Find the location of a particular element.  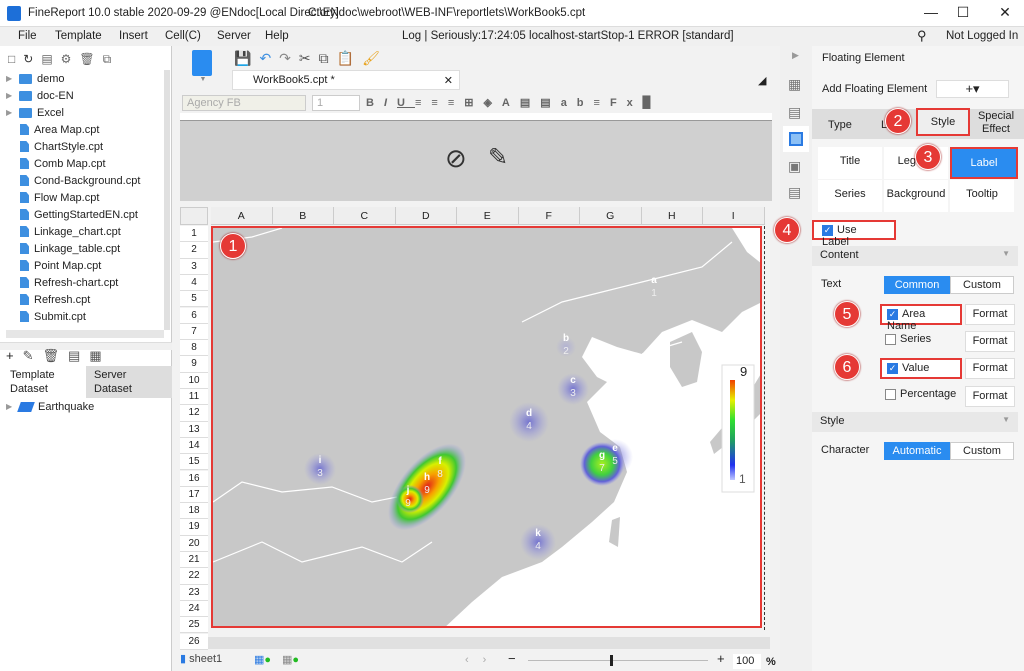

tree-folder: ▶ Excel is located at coordinates (35, 112).